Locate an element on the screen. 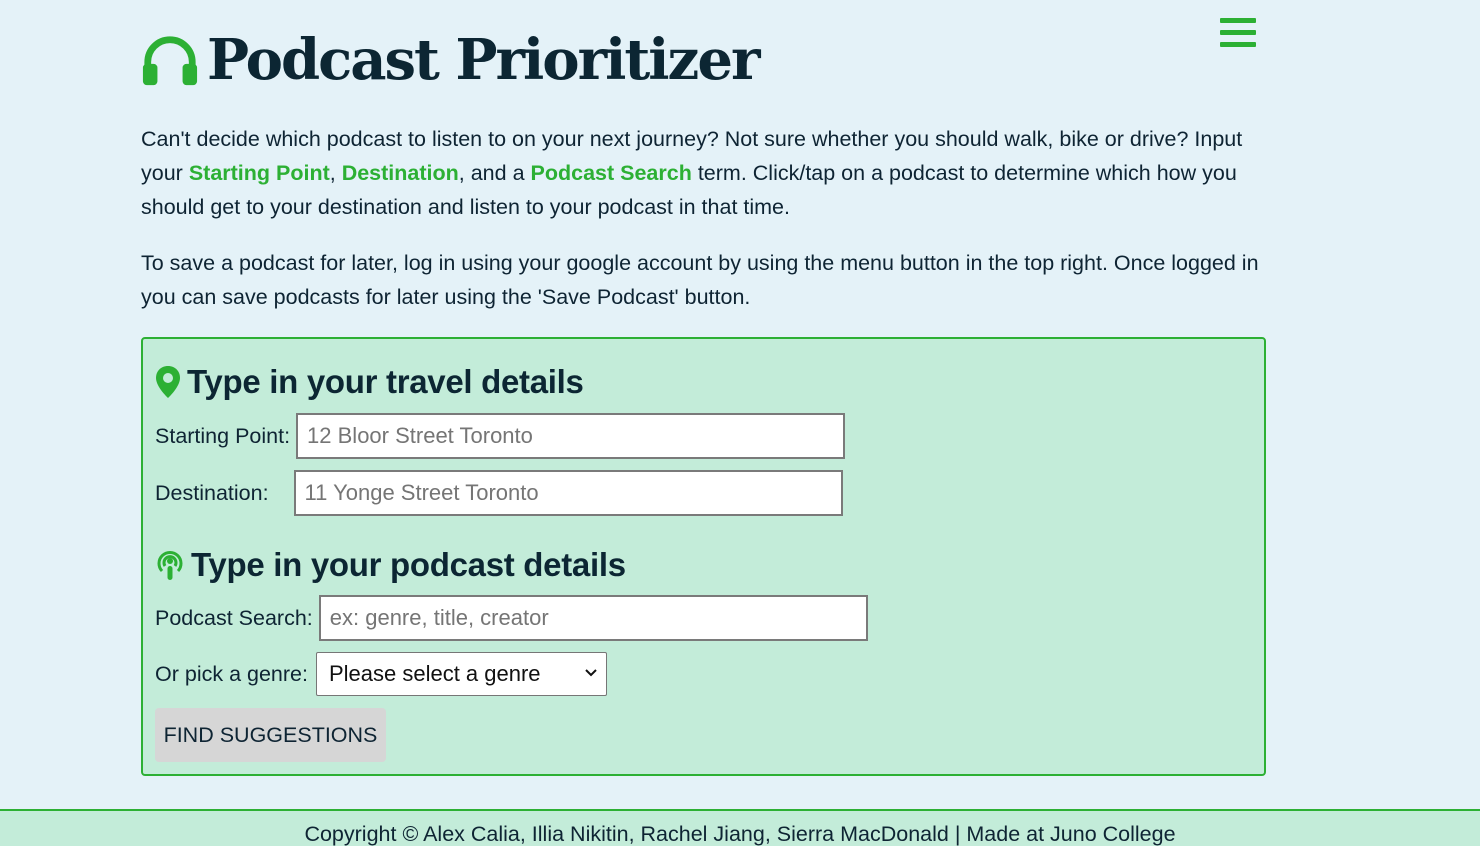 The width and height of the screenshot is (1480, 846). headphones-icon is located at coordinates (170, 61).